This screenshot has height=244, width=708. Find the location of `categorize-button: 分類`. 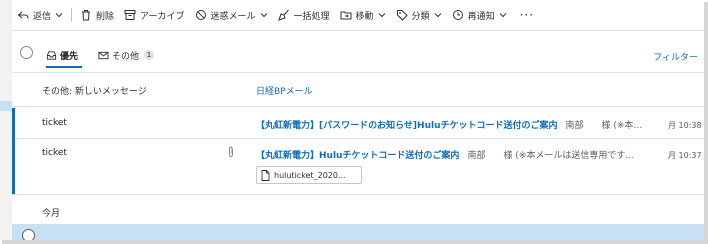

categorize-button: 分類 is located at coordinates (419, 15).